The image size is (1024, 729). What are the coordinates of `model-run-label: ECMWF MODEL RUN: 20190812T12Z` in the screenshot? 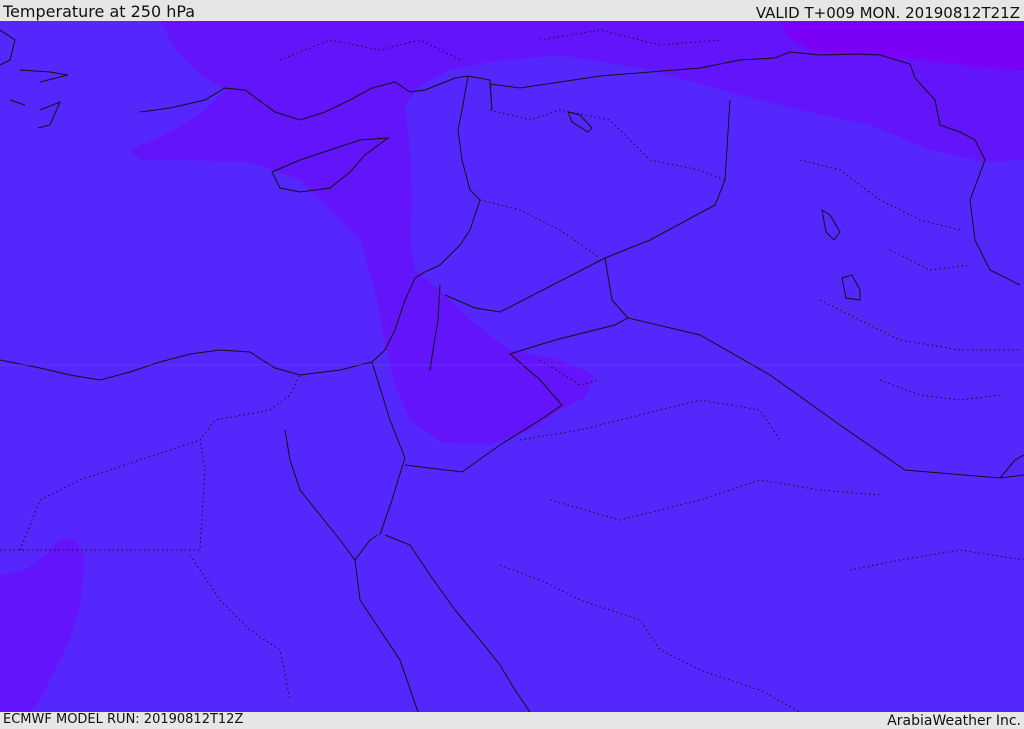 It's located at (123, 719).